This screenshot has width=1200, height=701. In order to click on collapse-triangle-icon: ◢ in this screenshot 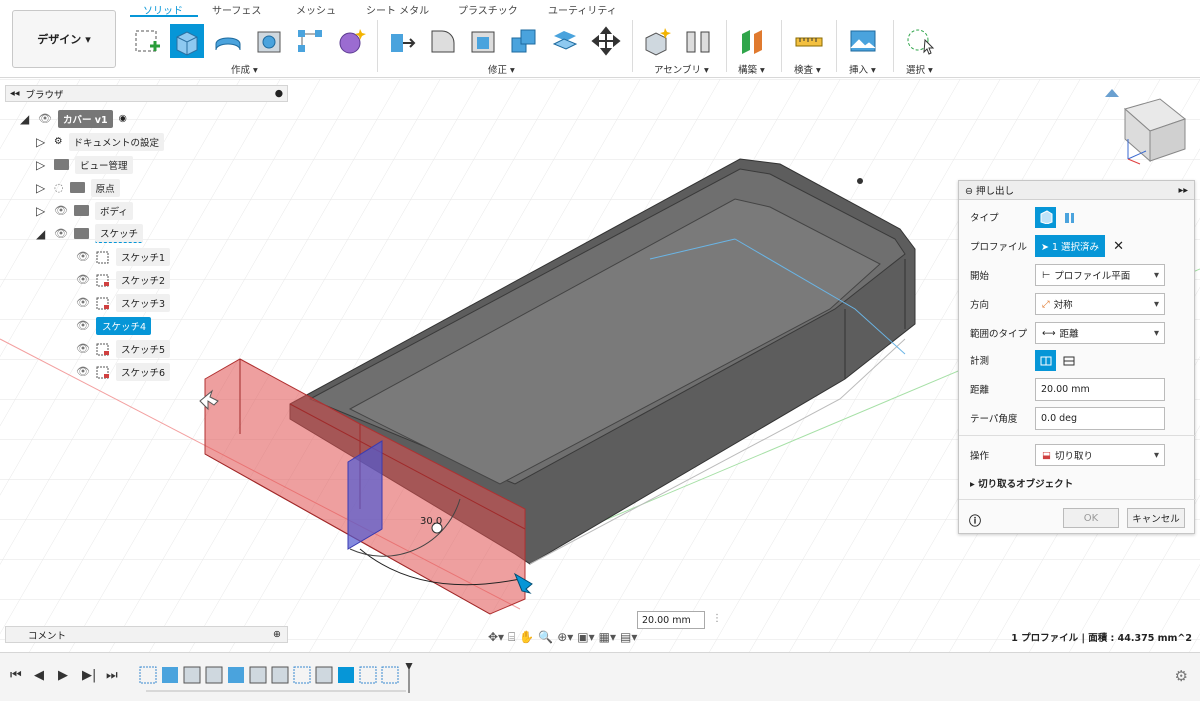, I will do `click(26, 119)`.